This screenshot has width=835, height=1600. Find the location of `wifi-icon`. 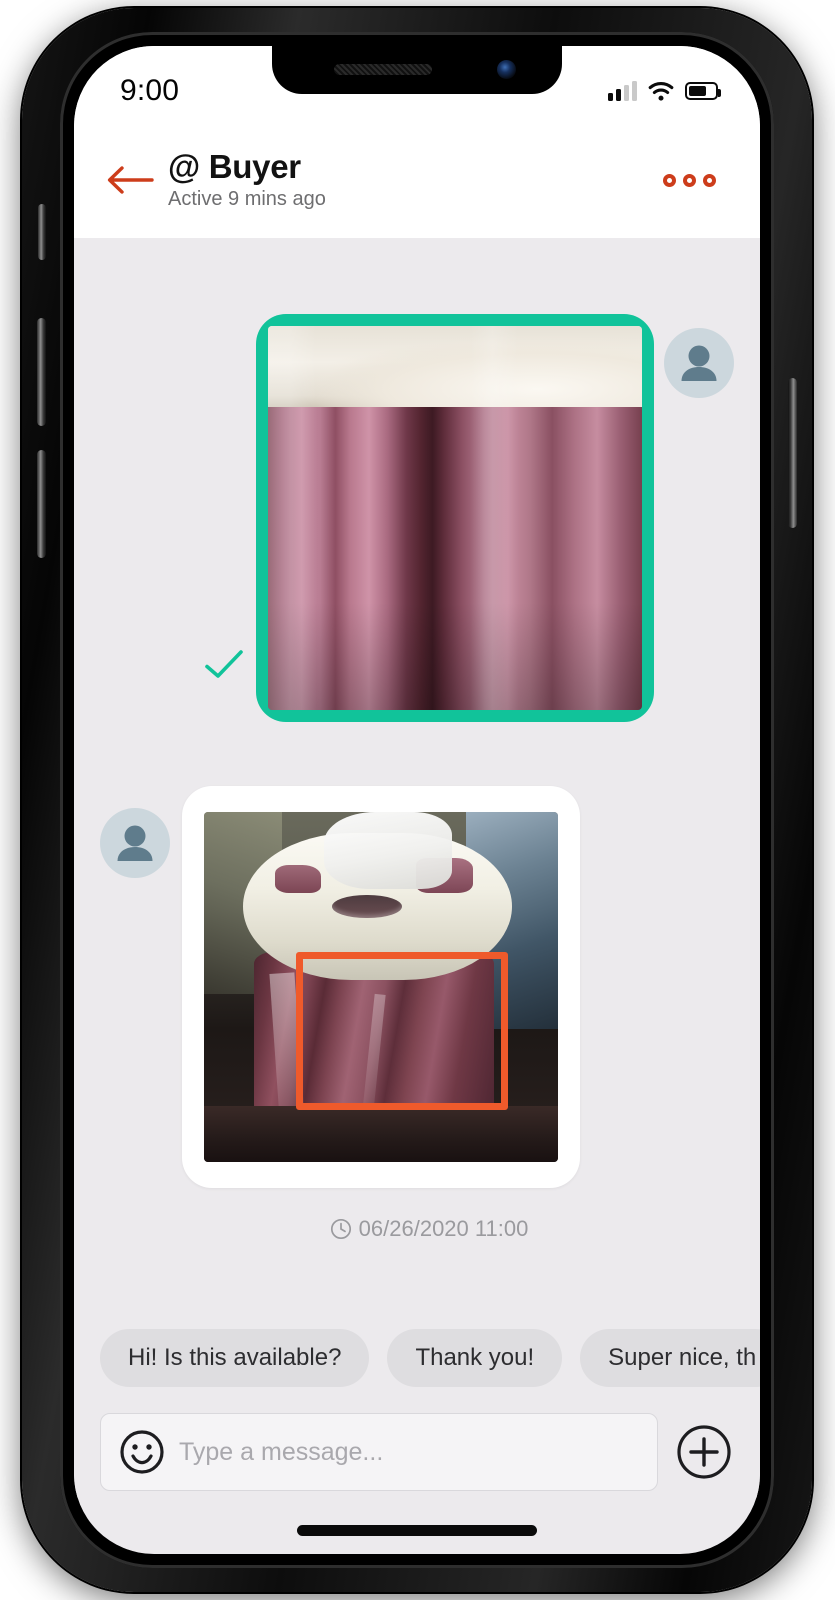

wifi-icon is located at coordinates (661, 91).